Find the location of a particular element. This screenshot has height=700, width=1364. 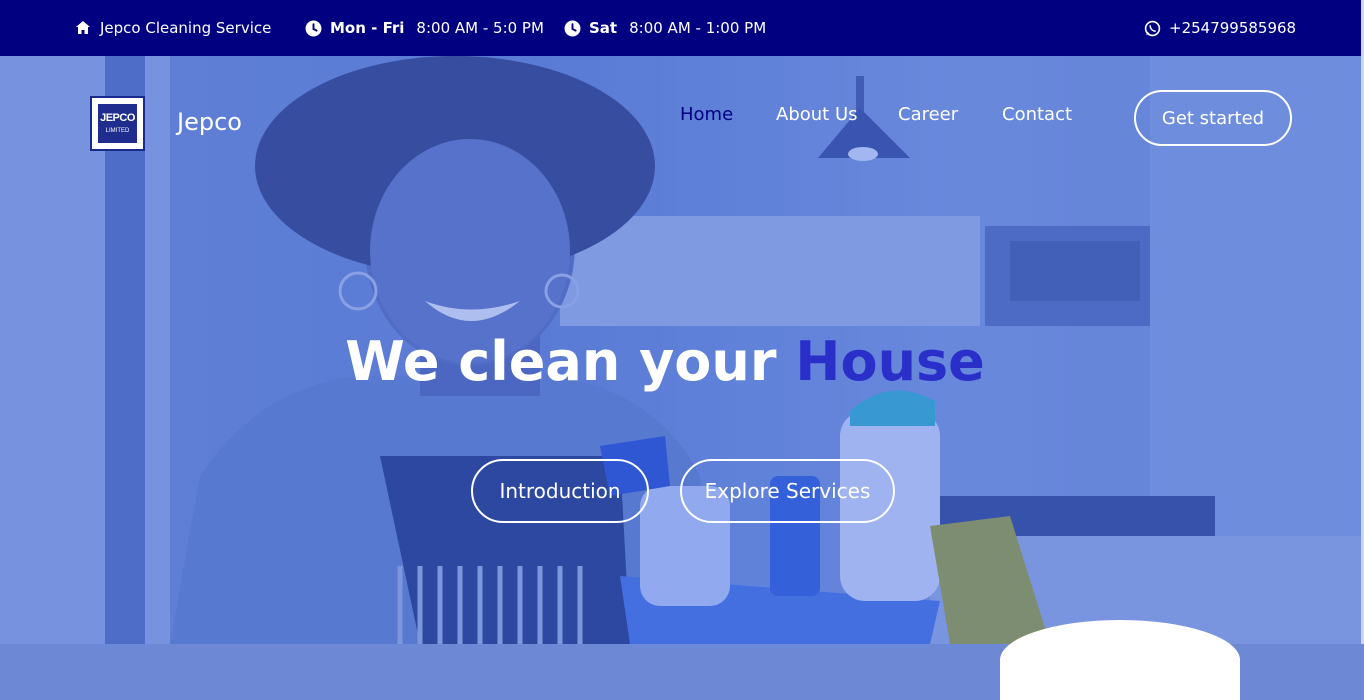

home-icon is located at coordinates (83, 28).